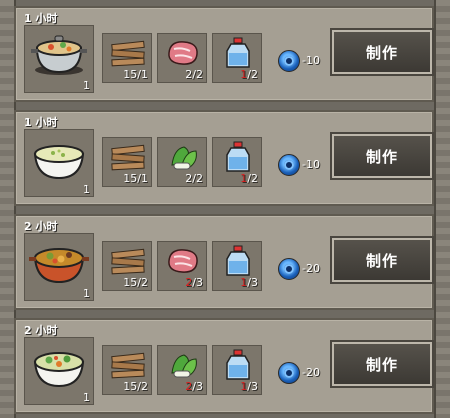 The height and width of the screenshot is (418, 450). Describe the element at coordinates (59, 54) in the screenshot. I see `stew-pot-icon` at that location.